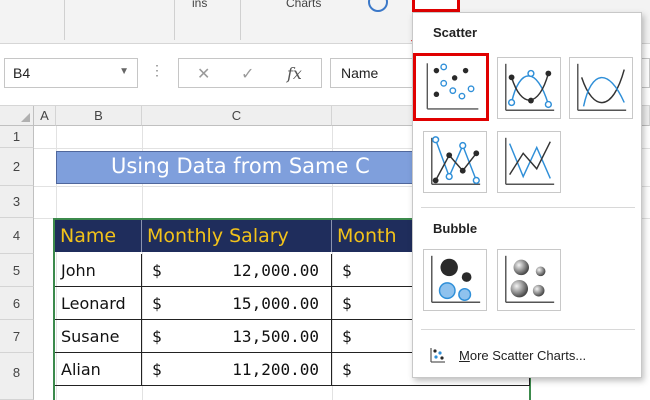  I want to click on scatter-straight-lines-markers-option, so click(455, 162).